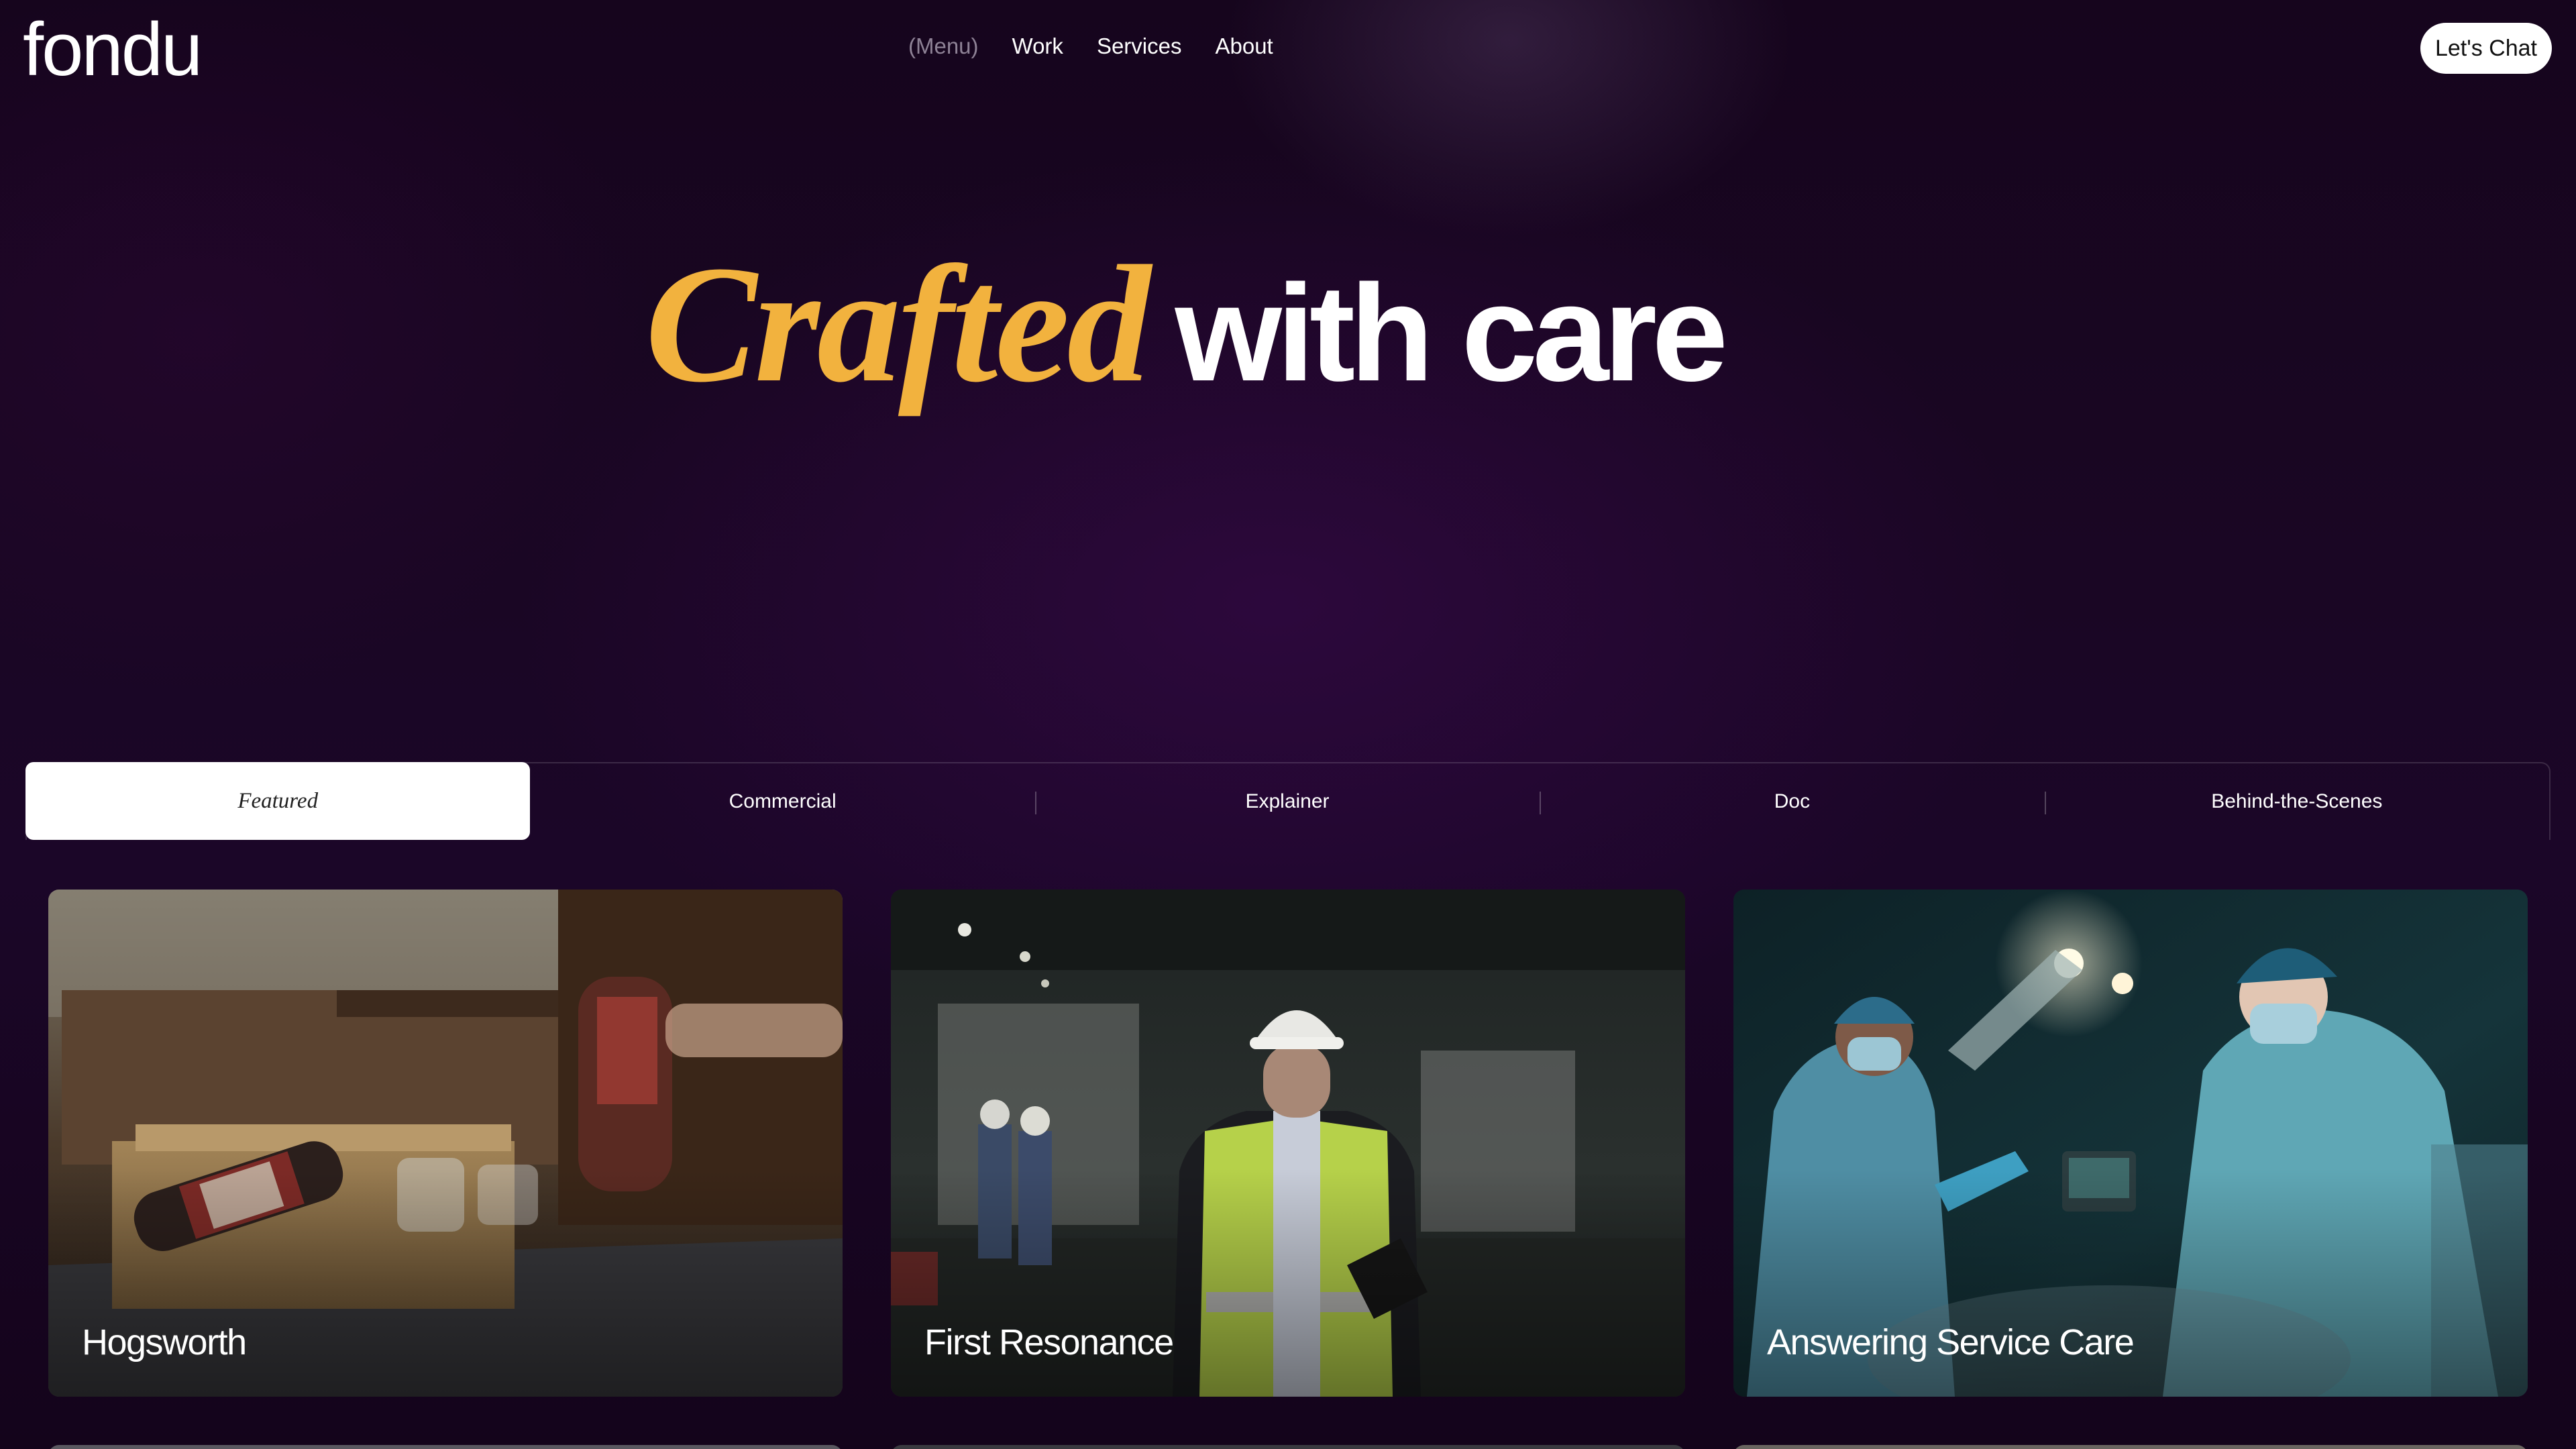 This screenshot has height=1449, width=2576. I want to click on tab-explainer: Explainer, so click(1287, 801).